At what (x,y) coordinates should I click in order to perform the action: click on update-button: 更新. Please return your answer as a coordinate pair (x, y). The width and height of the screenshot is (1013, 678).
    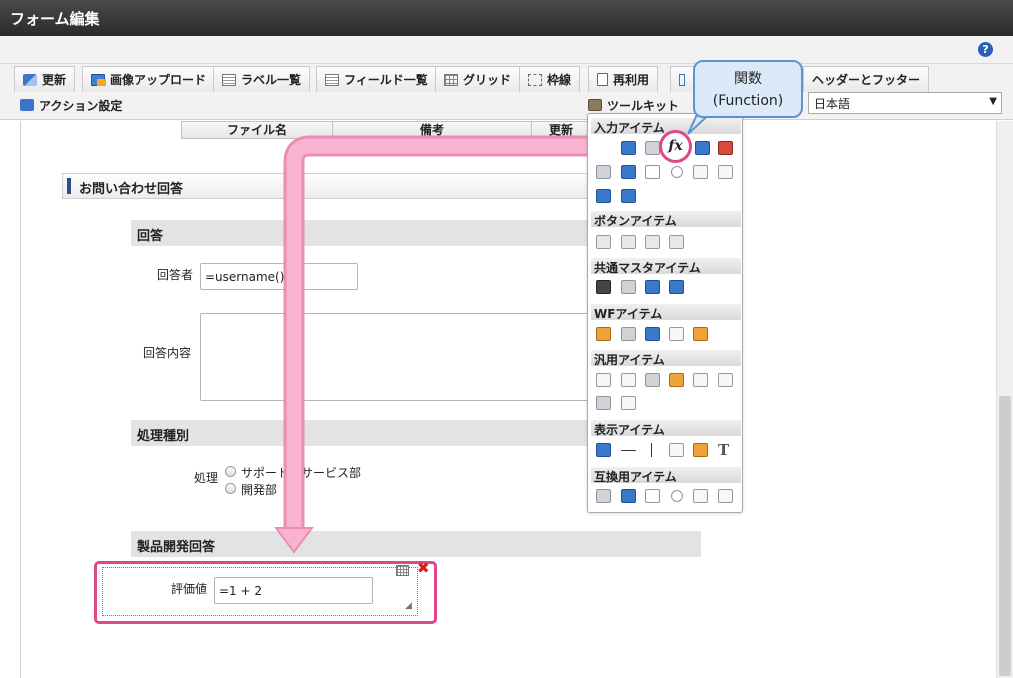
    Looking at the image, I should click on (45, 79).